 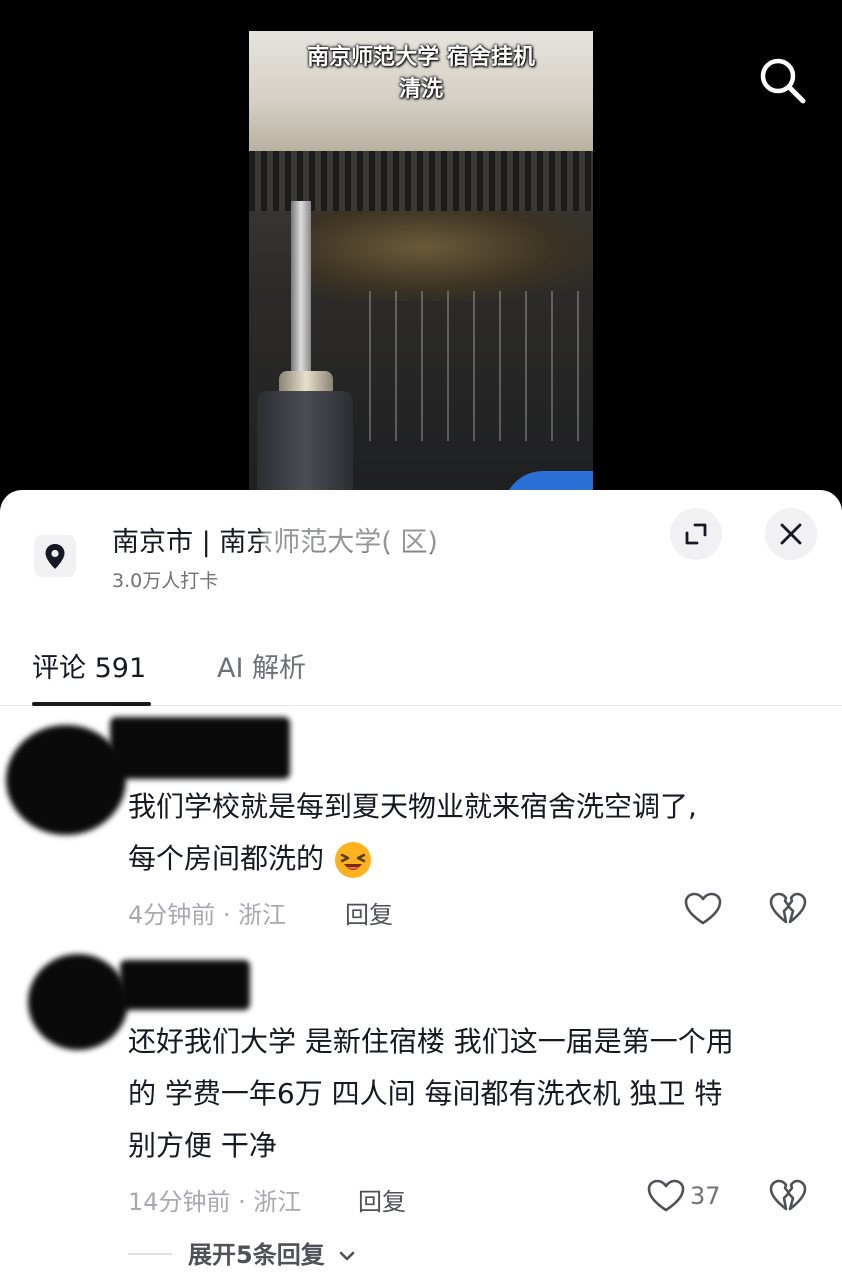 What do you see at coordinates (89, 665) in the screenshot?
I see `tab-comments: 评论 591` at bounding box center [89, 665].